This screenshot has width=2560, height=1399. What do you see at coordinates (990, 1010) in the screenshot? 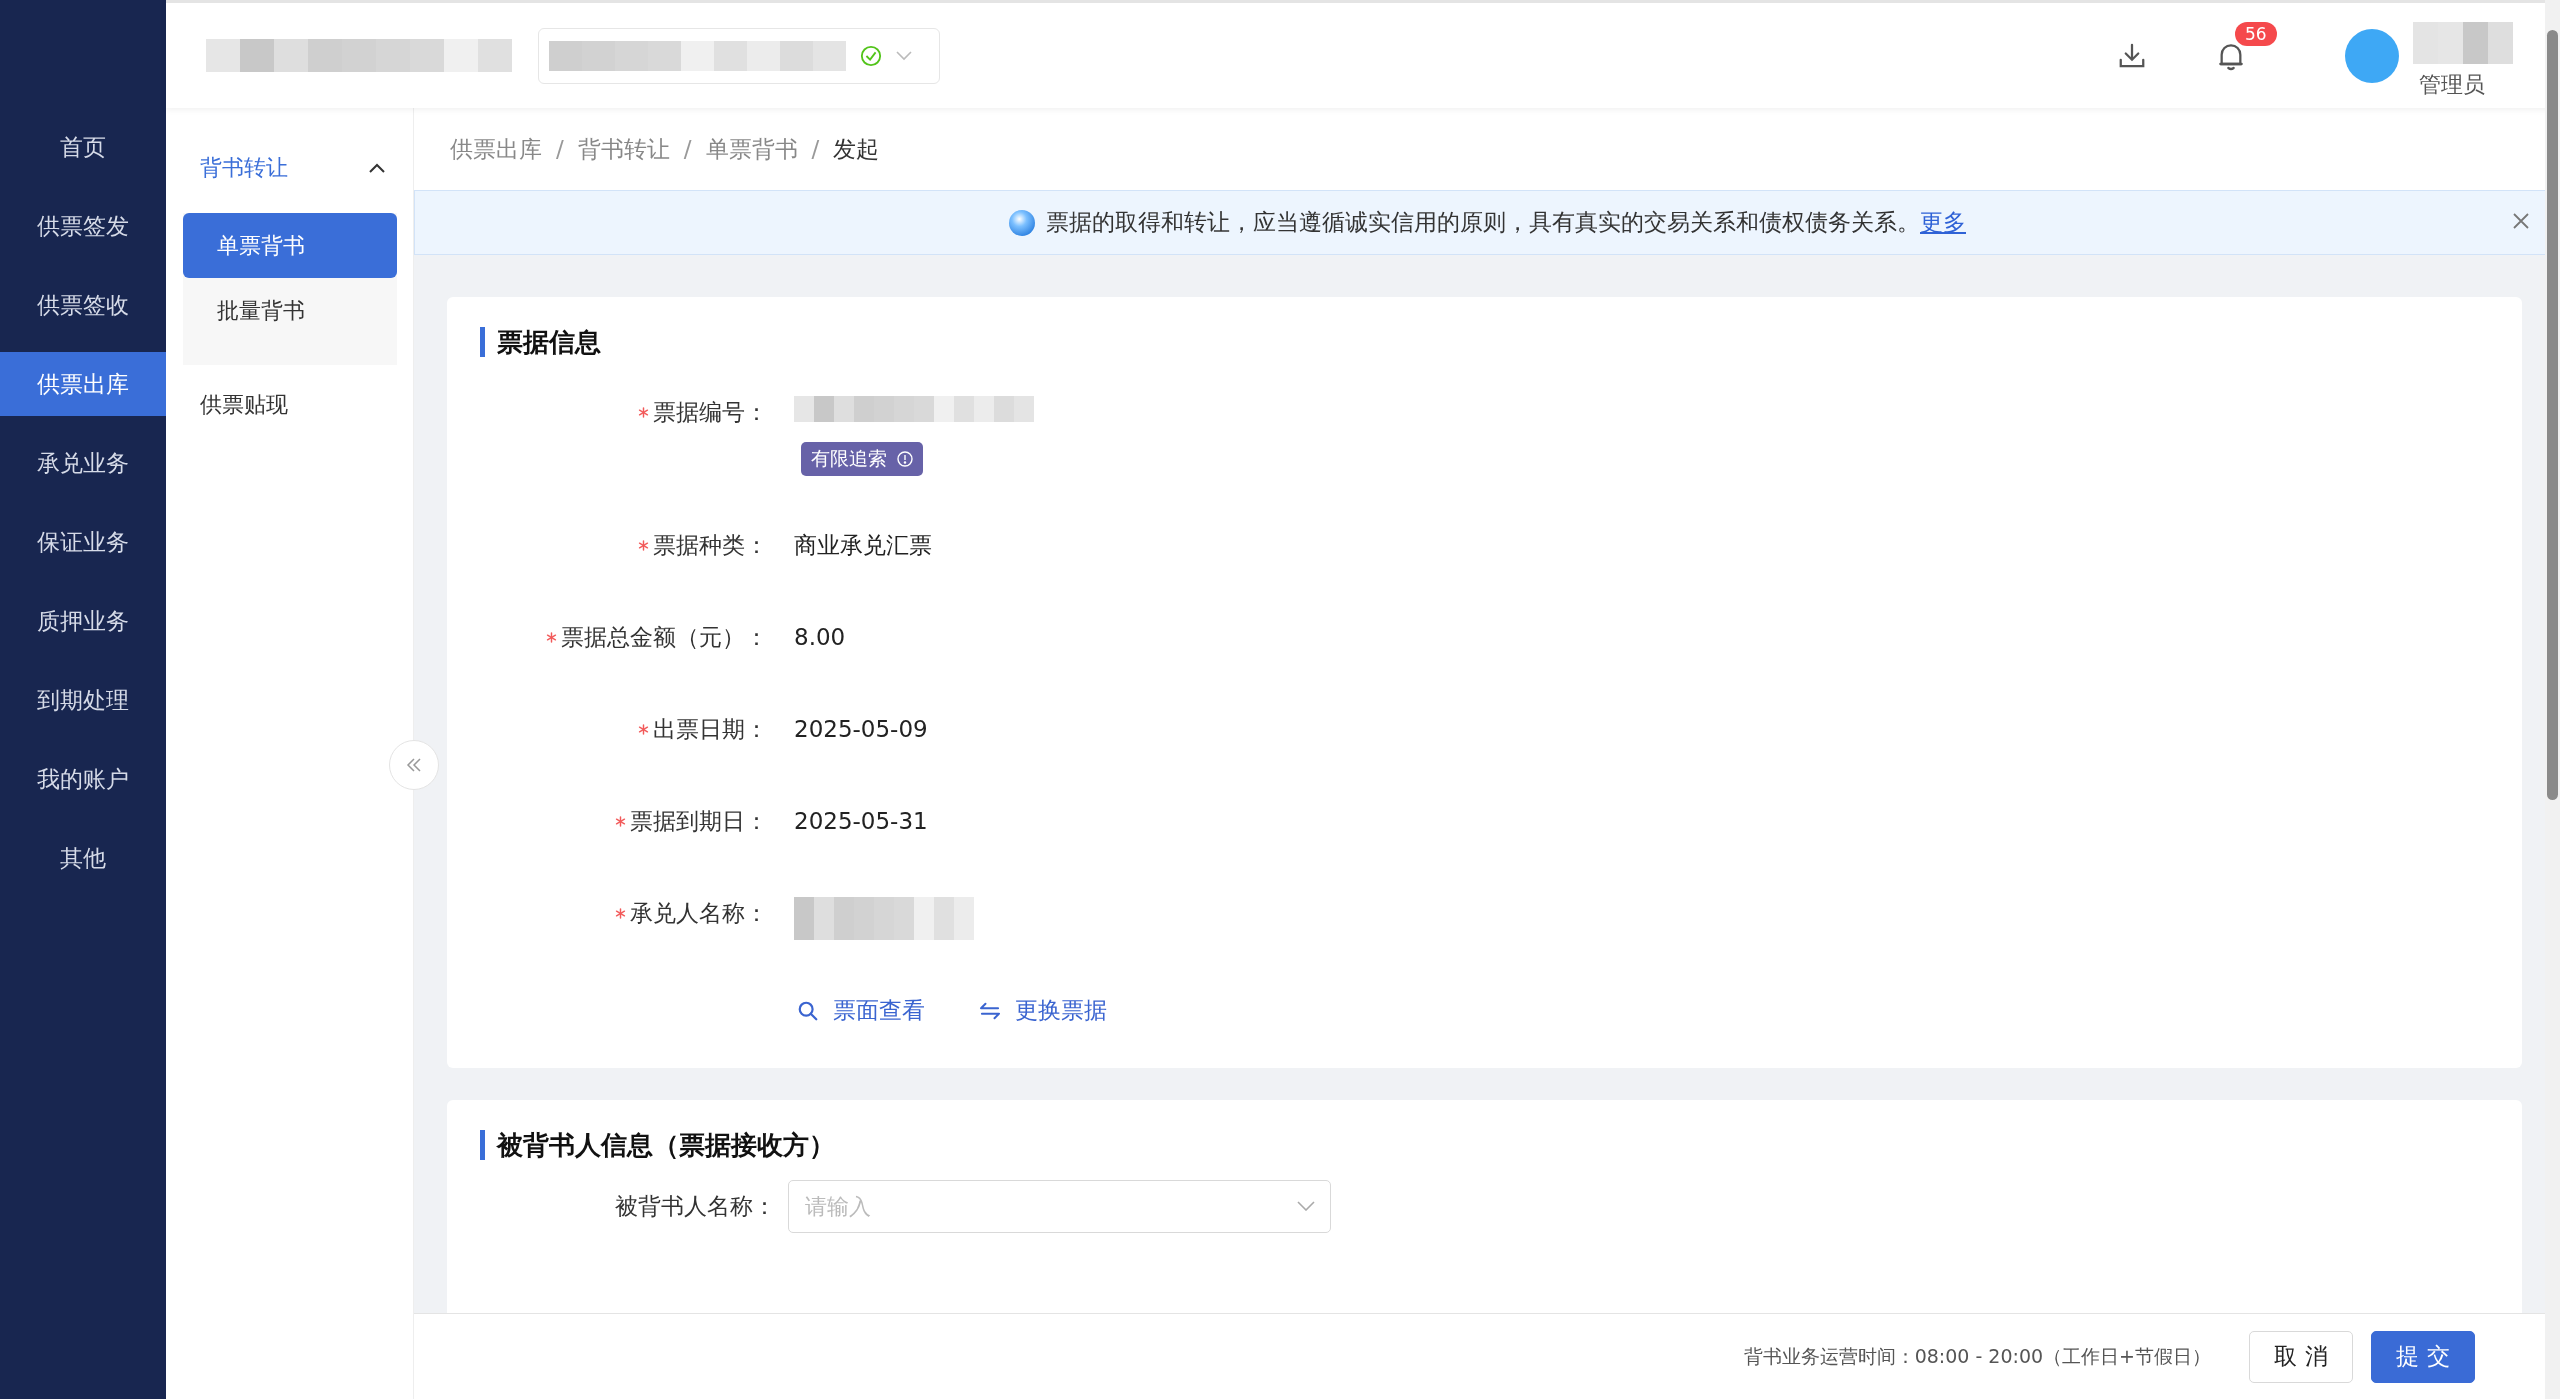
I see `swap-arrows-icon` at bounding box center [990, 1010].